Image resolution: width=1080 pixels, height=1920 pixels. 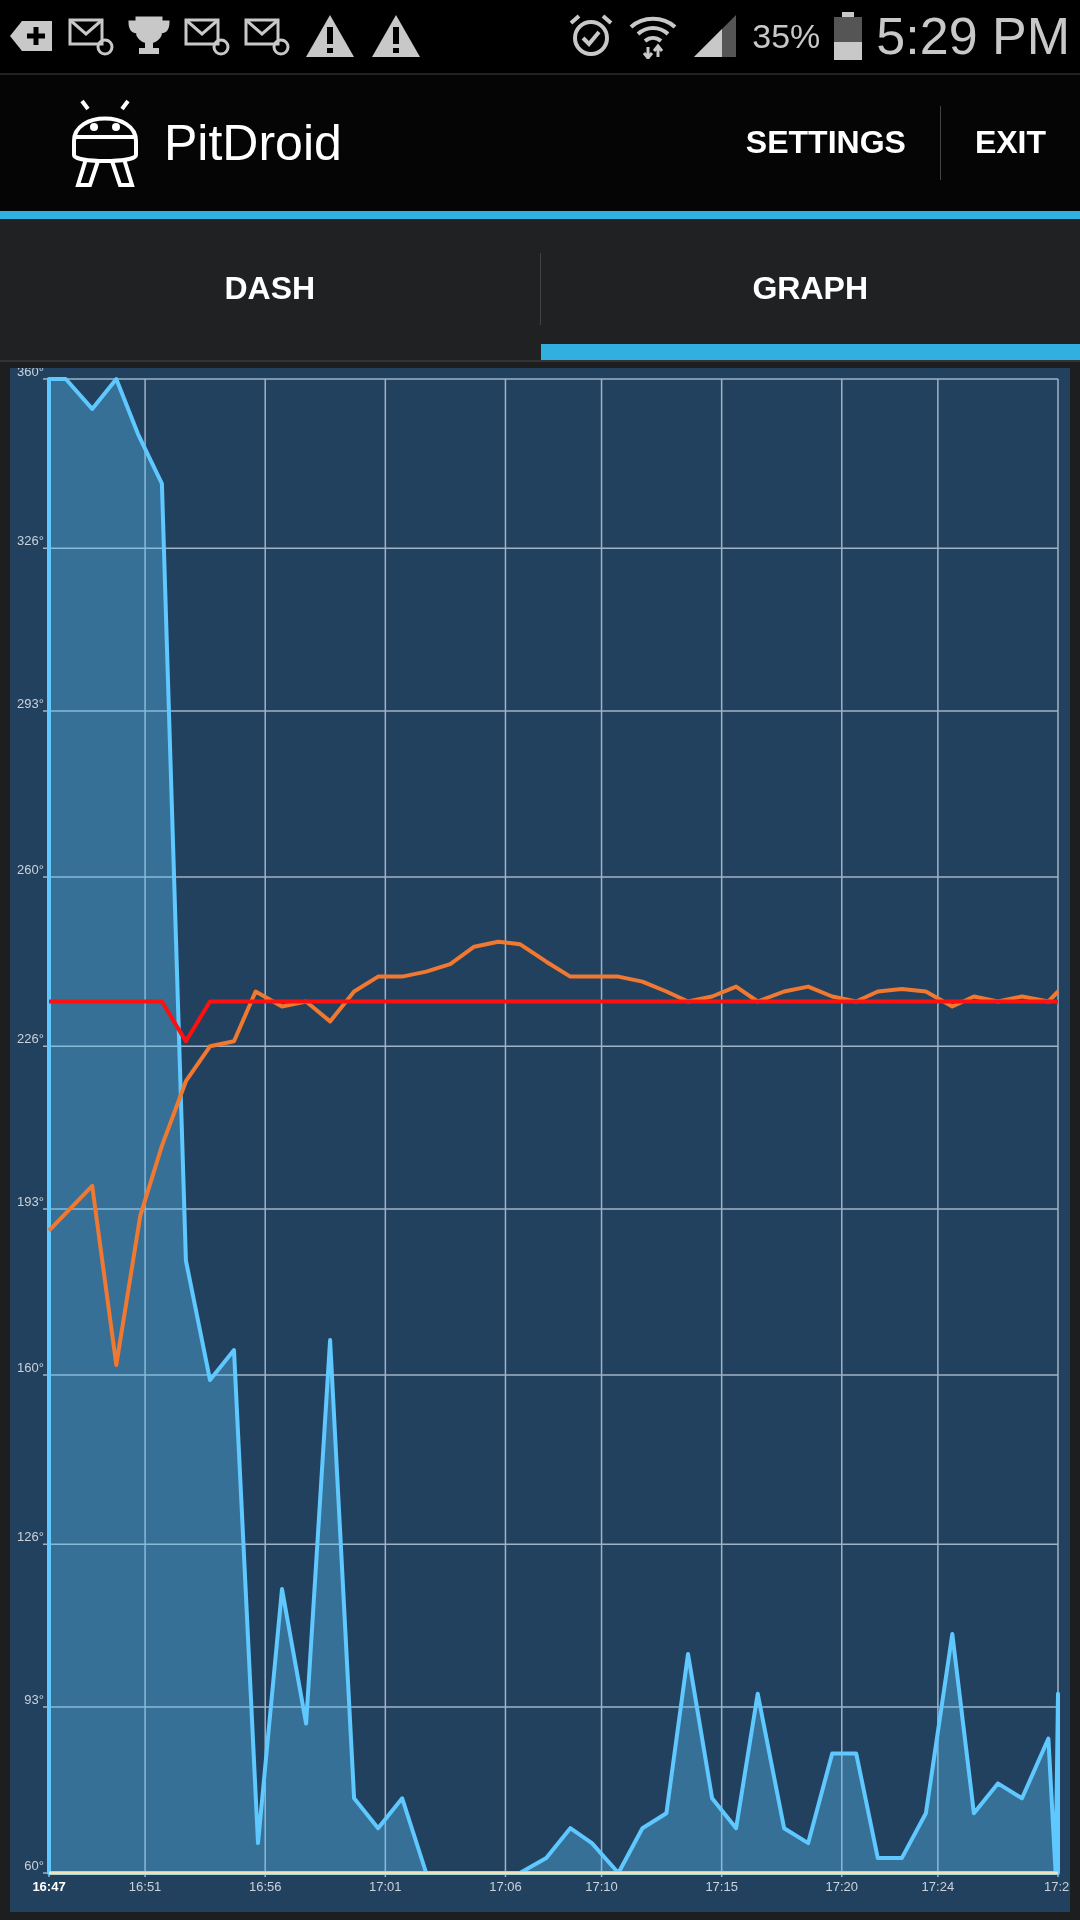 What do you see at coordinates (786, 36) in the screenshot?
I see `battery-percent: 35%` at bounding box center [786, 36].